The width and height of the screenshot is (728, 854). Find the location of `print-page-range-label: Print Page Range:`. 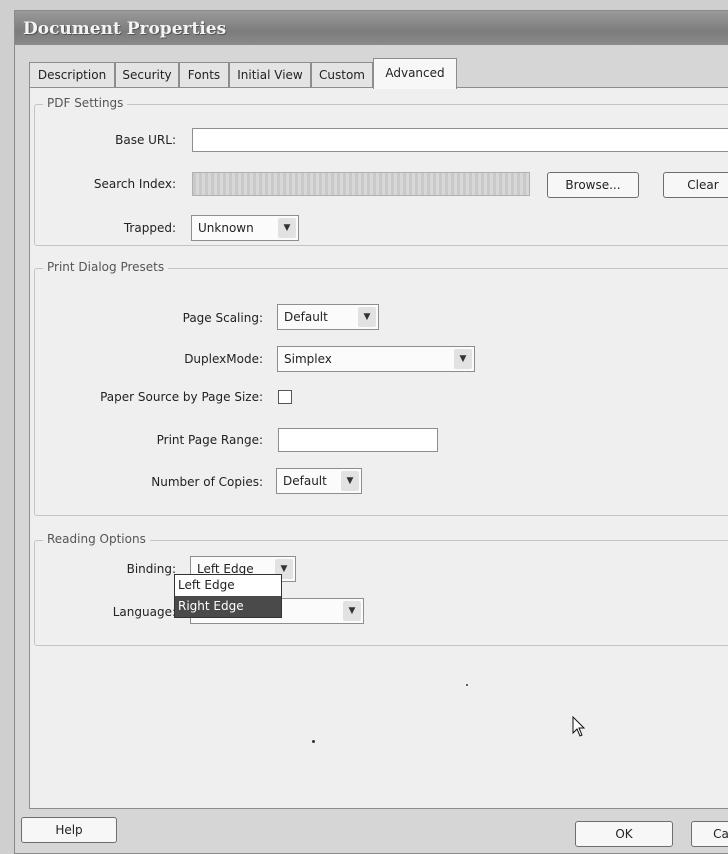

print-page-range-label: Print Page Range: is located at coordinates (209, 440).